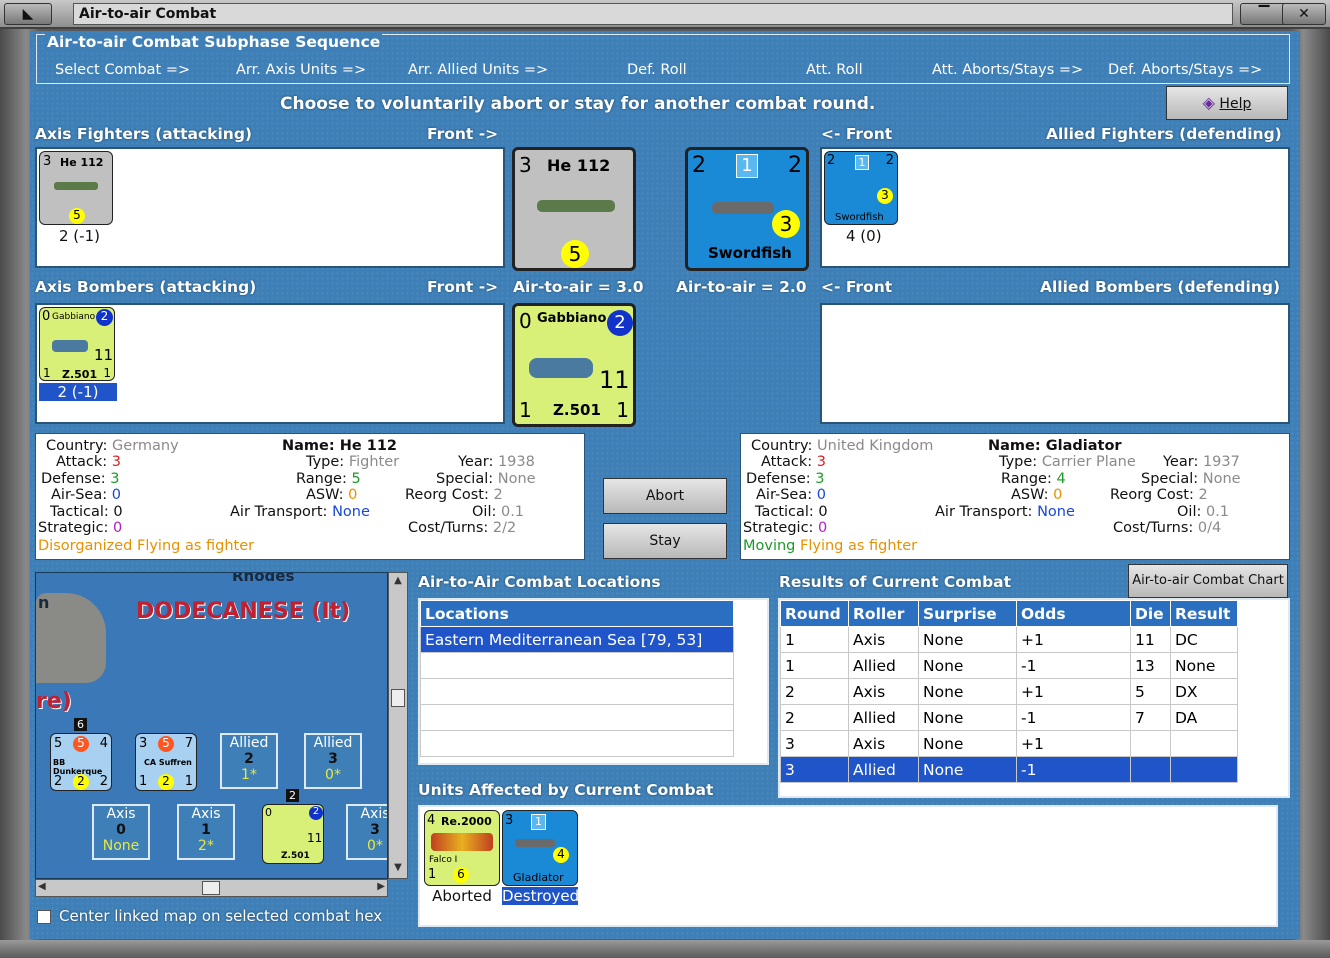  I want to click on allied-stack-1: Allied 2 1*, so click(249, 761).